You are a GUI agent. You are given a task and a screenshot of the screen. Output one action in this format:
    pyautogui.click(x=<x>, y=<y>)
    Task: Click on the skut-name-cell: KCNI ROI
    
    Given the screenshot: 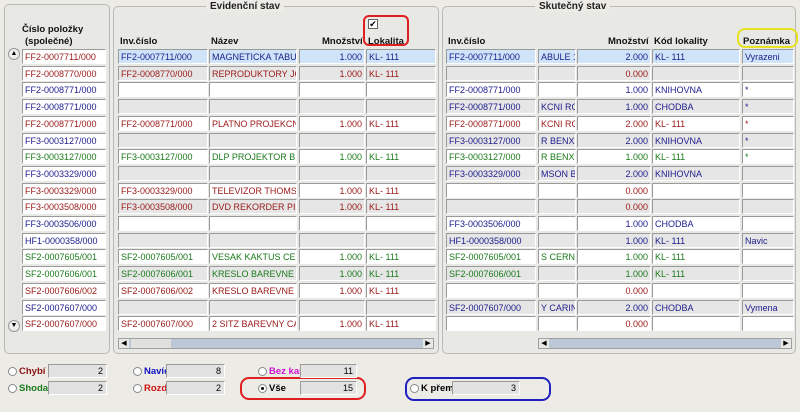 What is the action you would take?
    pyautogui.click(x=557, y=123)
    